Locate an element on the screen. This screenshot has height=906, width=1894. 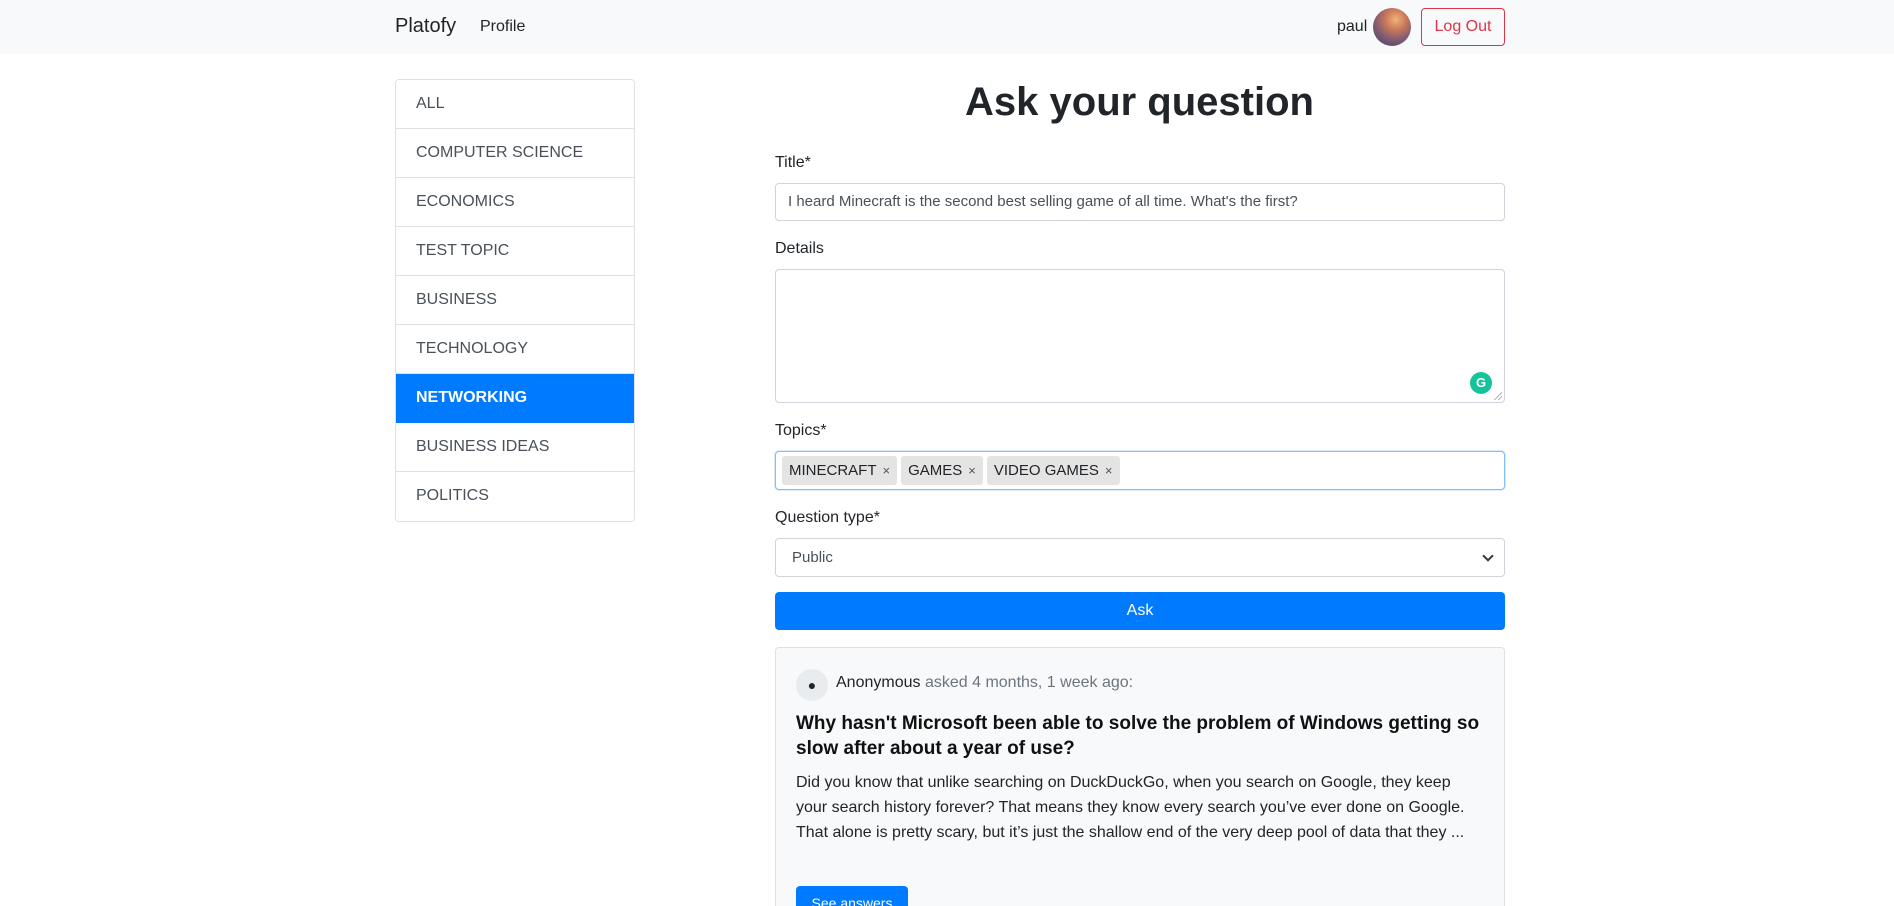
sidebar-item-test-topic: TEST TOPIC is located at coordinates (515, 251).